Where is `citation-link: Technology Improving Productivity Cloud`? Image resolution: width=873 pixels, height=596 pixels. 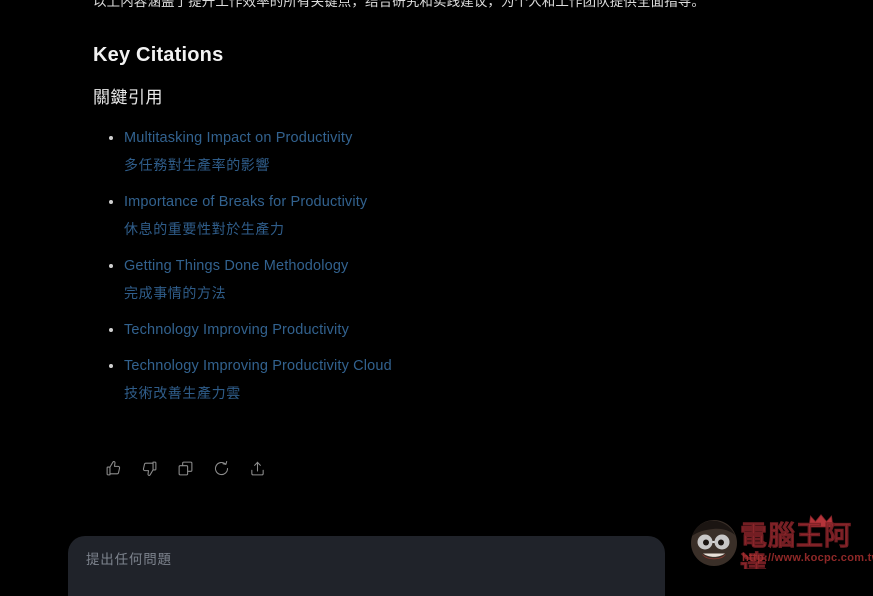
citation-link: Technology Improving Productivity Cloud is located at coordinates (388, 366).